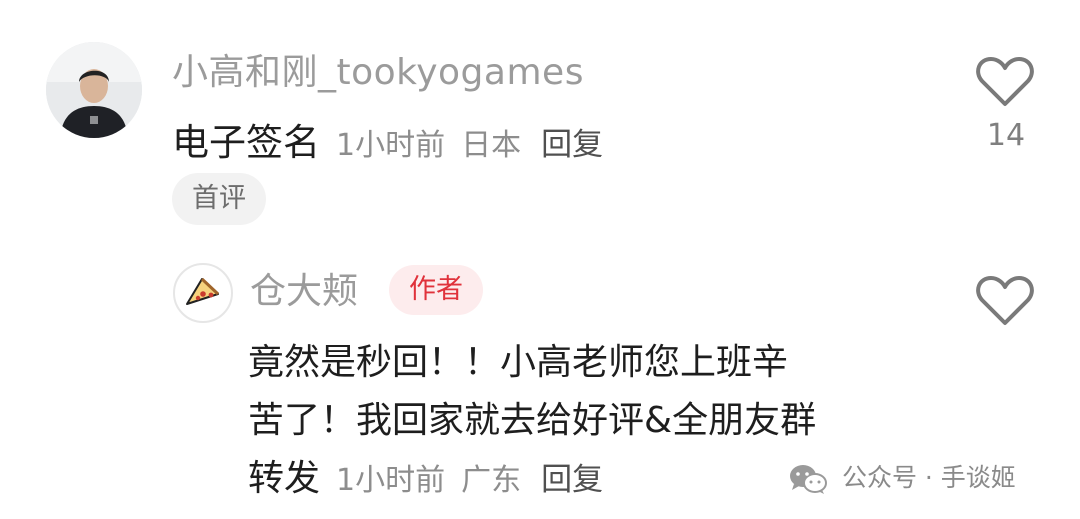 The height and width of the screenshot is (519, 1080). I want to click on reply-reply-button: 回复, so click(572, 480).